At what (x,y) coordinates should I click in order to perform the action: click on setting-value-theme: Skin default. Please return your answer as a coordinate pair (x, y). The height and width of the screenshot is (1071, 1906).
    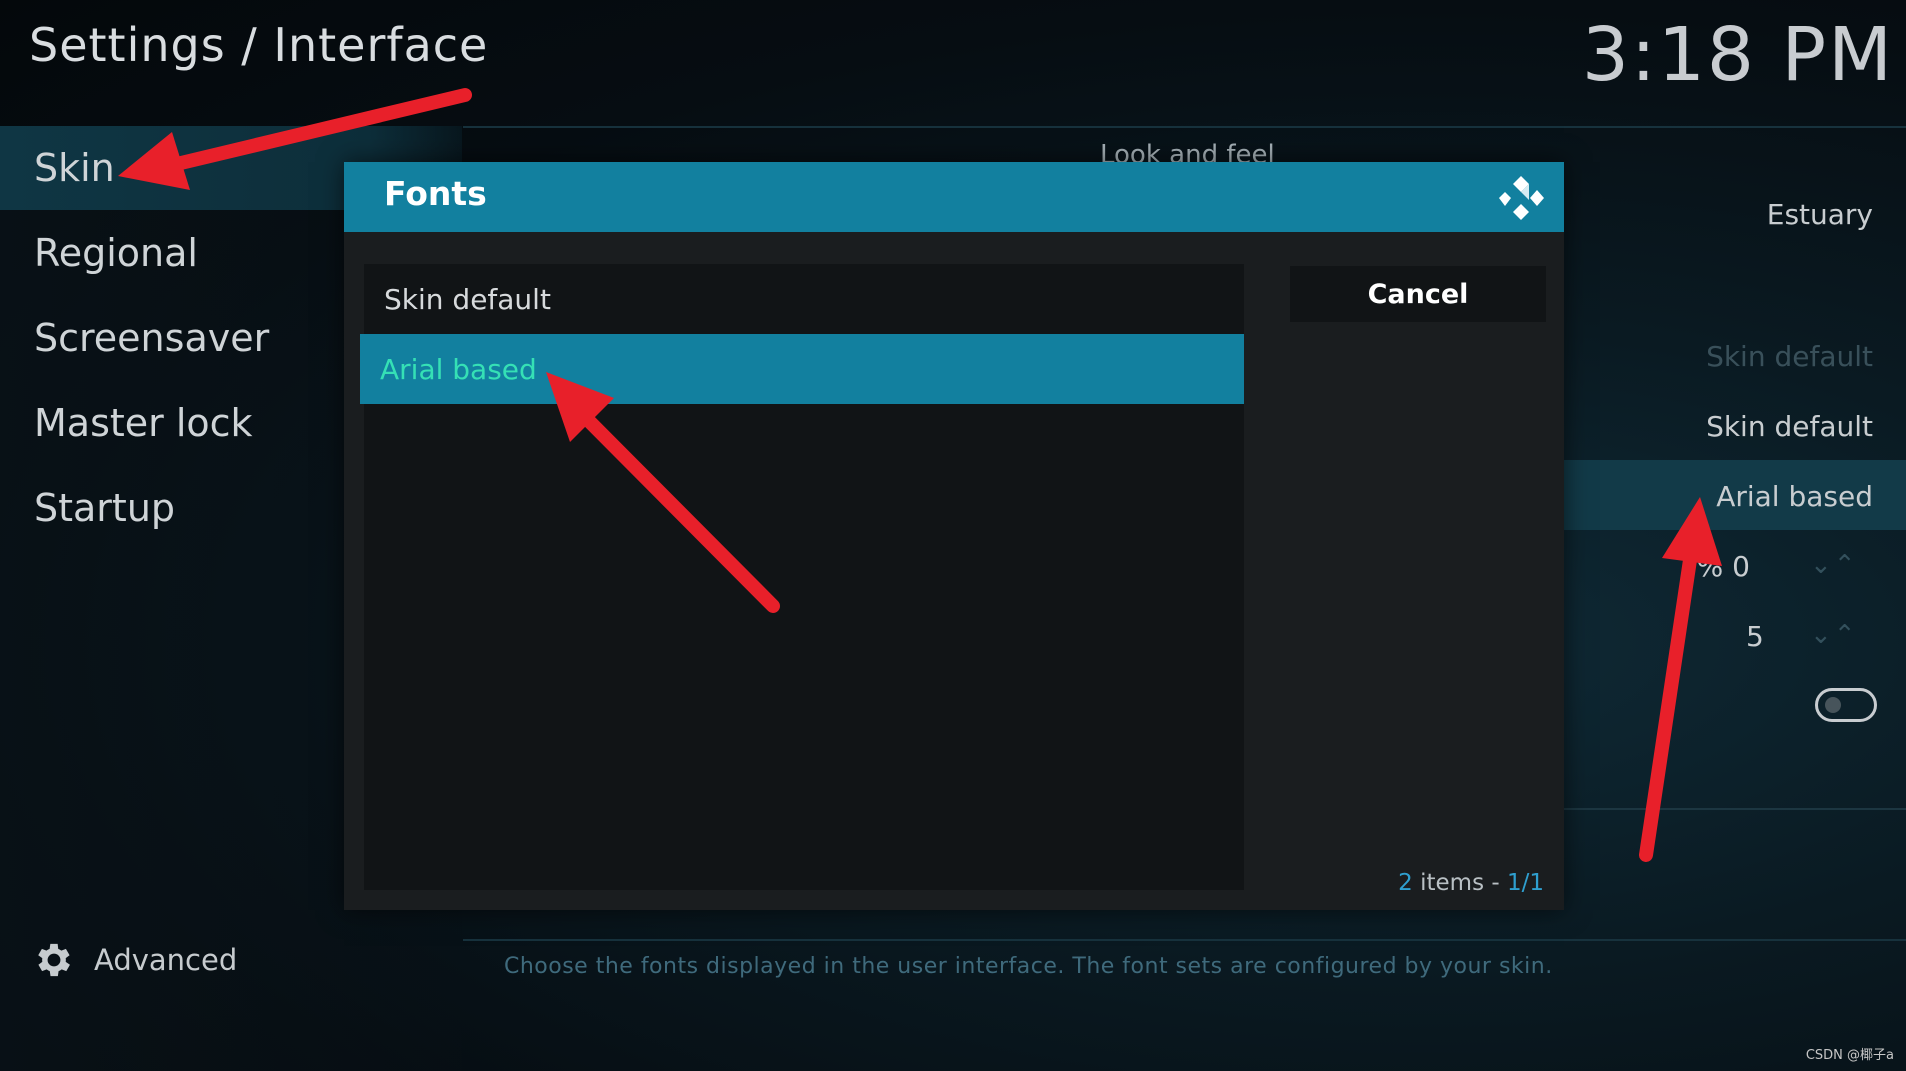
    Looking at the image, I should click on (1789, 356).